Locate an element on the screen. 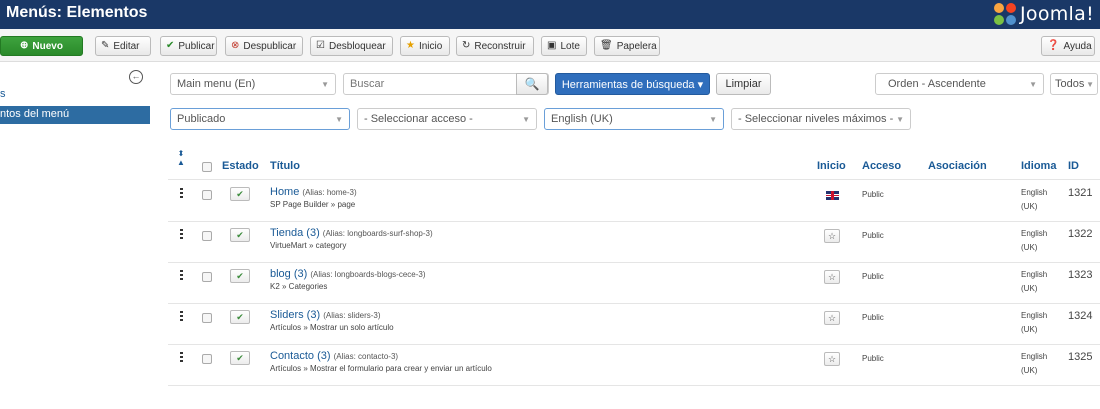 This screenshot has height=409, width=1100. app-header: Menús: Elementos Joomla! is located at coordinates (550, 14).